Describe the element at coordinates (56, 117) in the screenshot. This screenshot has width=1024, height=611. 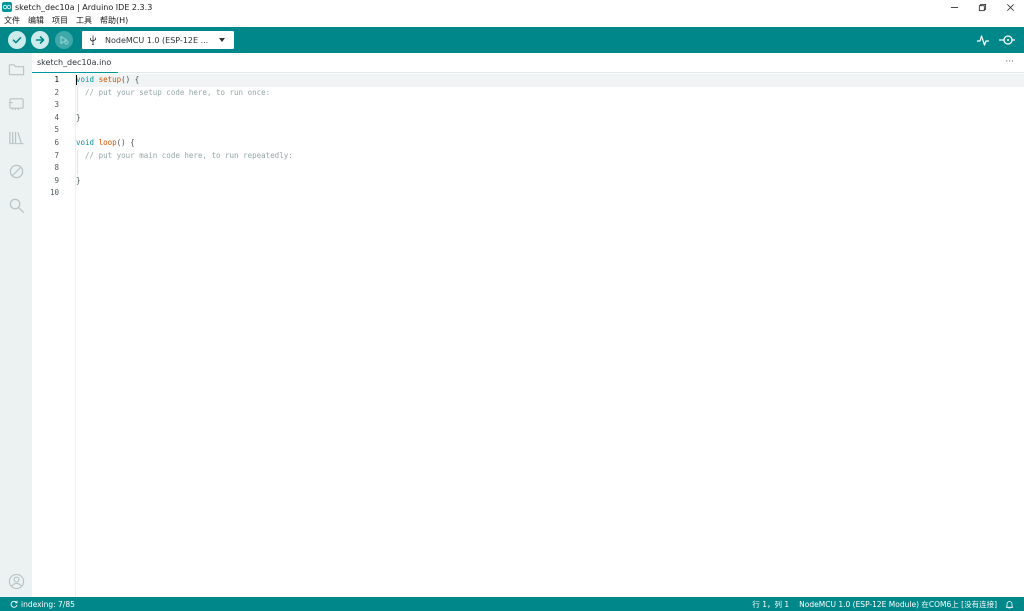
I see `line-number: 4` at that location.